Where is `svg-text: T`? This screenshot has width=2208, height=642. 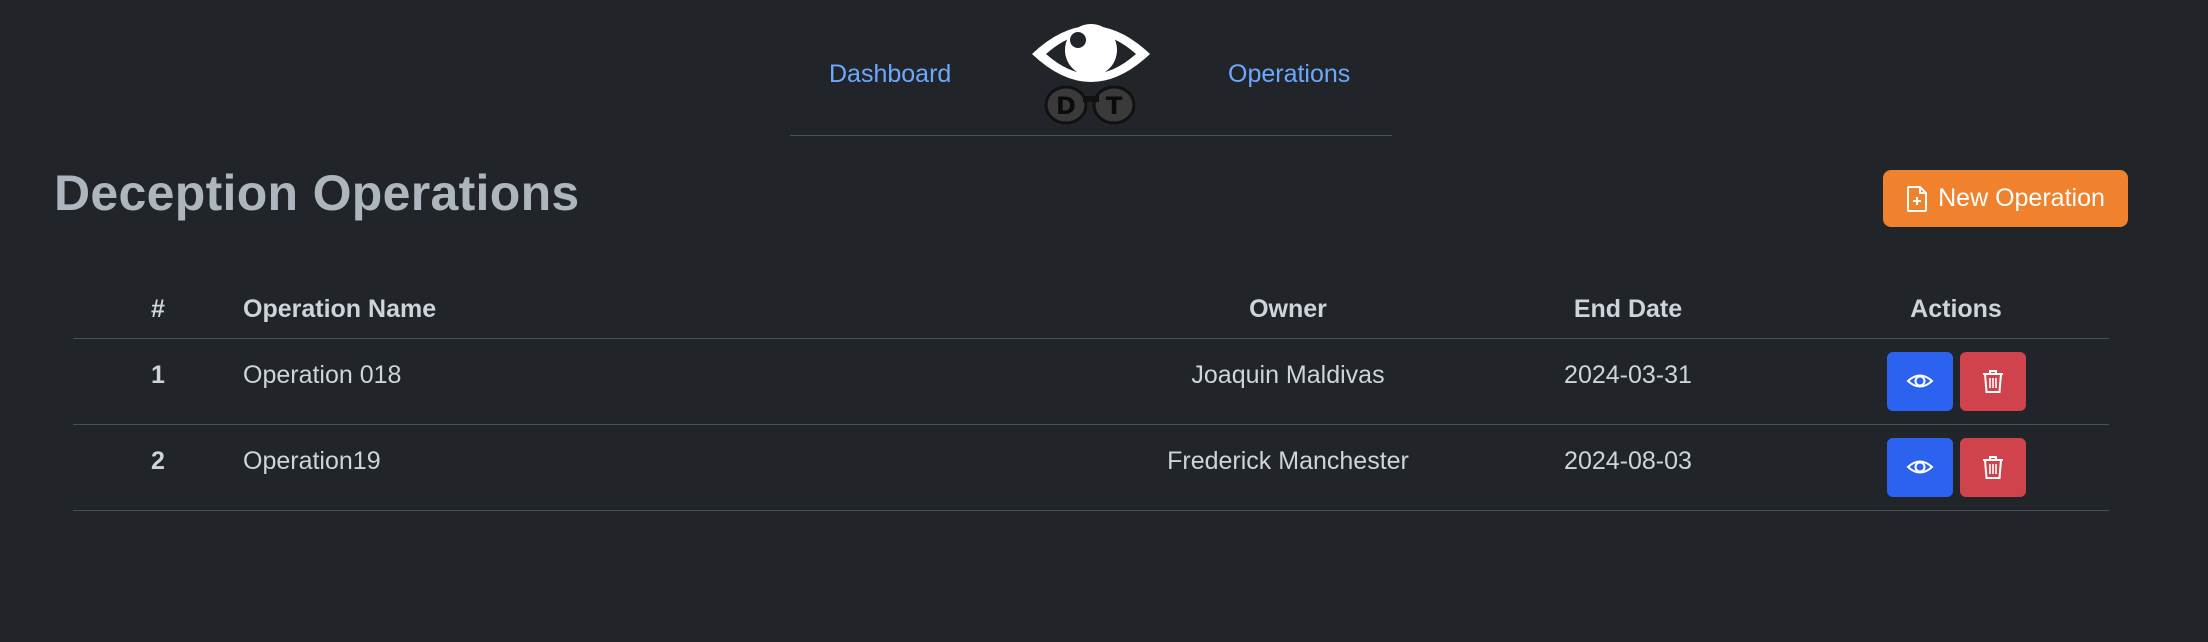 svg-text: T is located at coordinates (1114, 106).